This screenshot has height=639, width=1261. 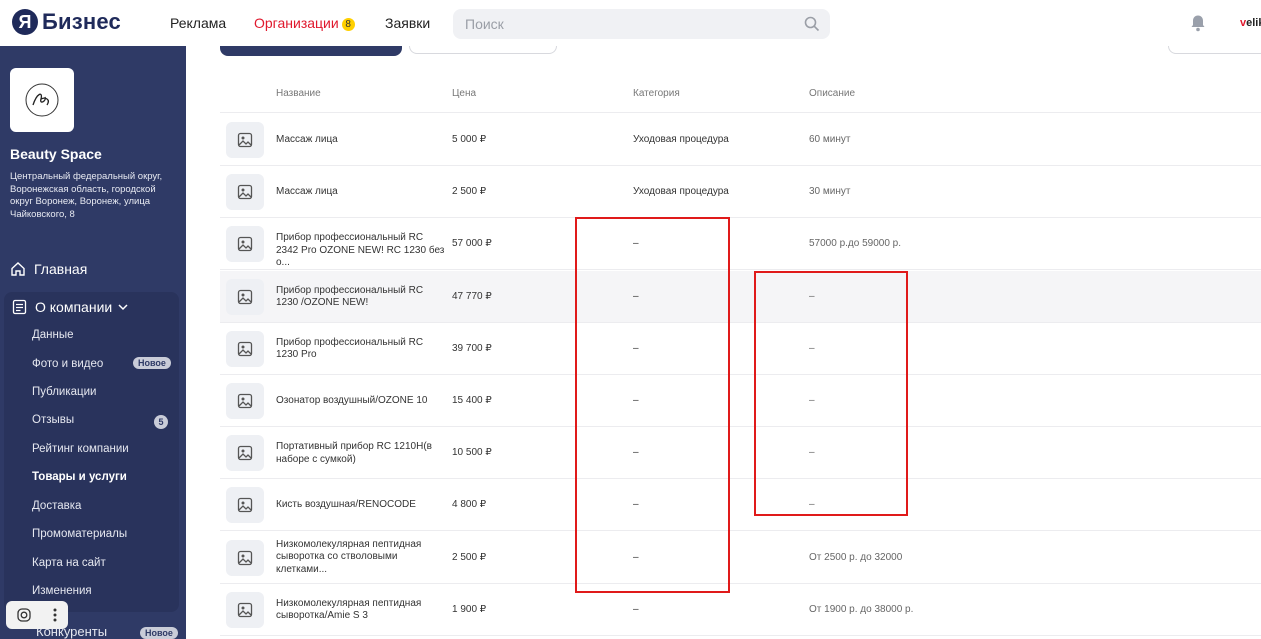 What do you see at coordinates (472, 296) in the screenshot?
I see `product-price: 47 770 ₽` at bounding box center [472, 296].